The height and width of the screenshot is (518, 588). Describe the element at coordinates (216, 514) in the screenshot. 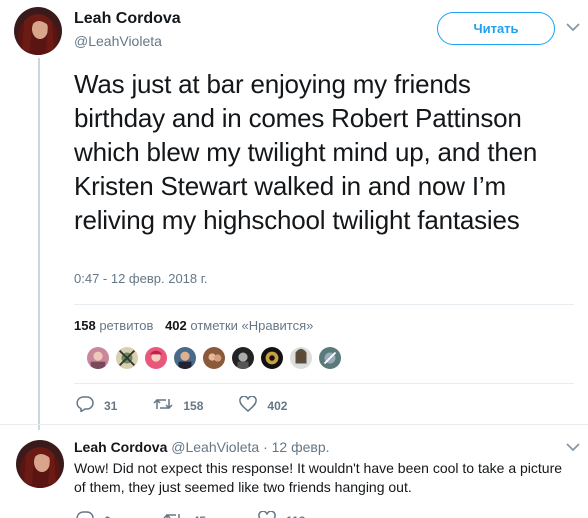

I see `reply-actions: 6 45 118` at that location.